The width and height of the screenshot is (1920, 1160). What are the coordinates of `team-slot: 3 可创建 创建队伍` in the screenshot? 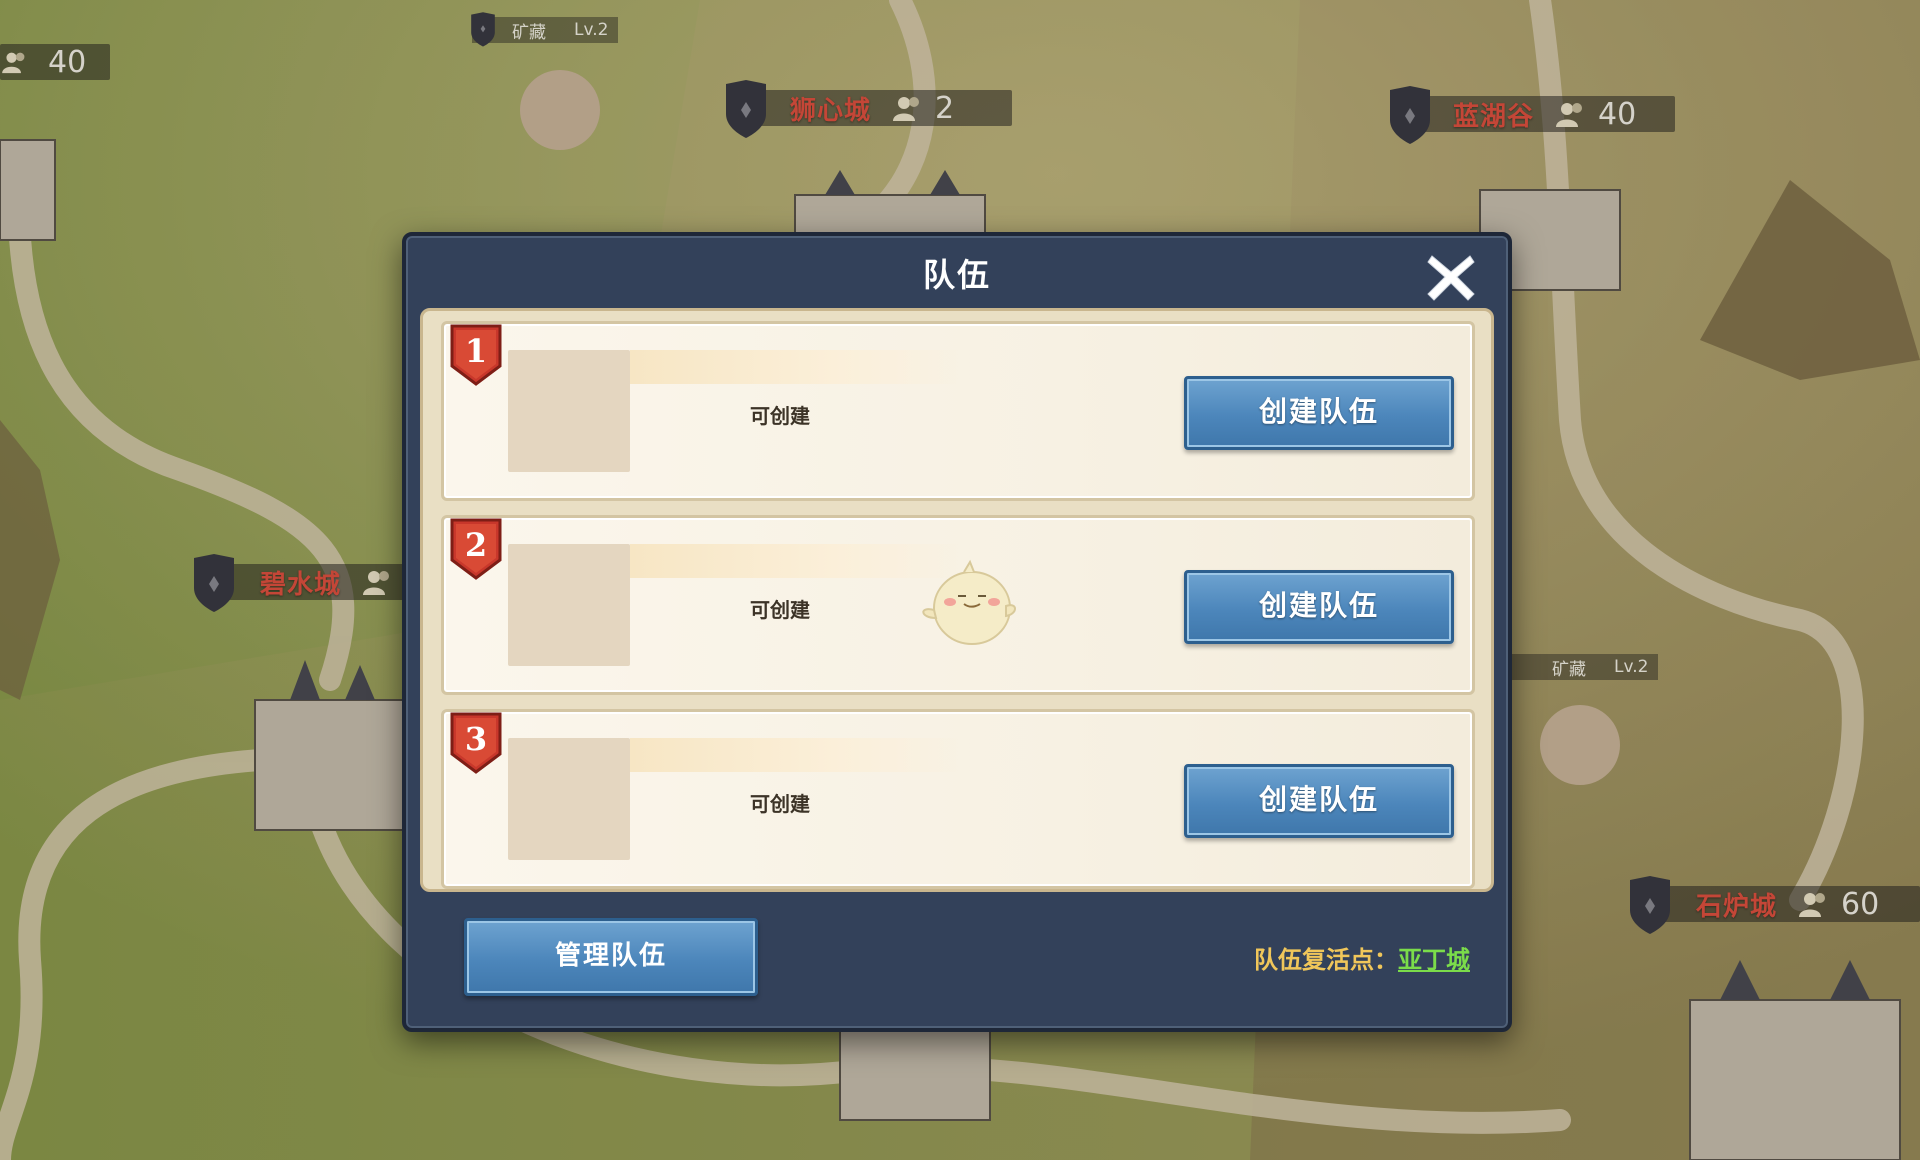 It's located at (958, 799).